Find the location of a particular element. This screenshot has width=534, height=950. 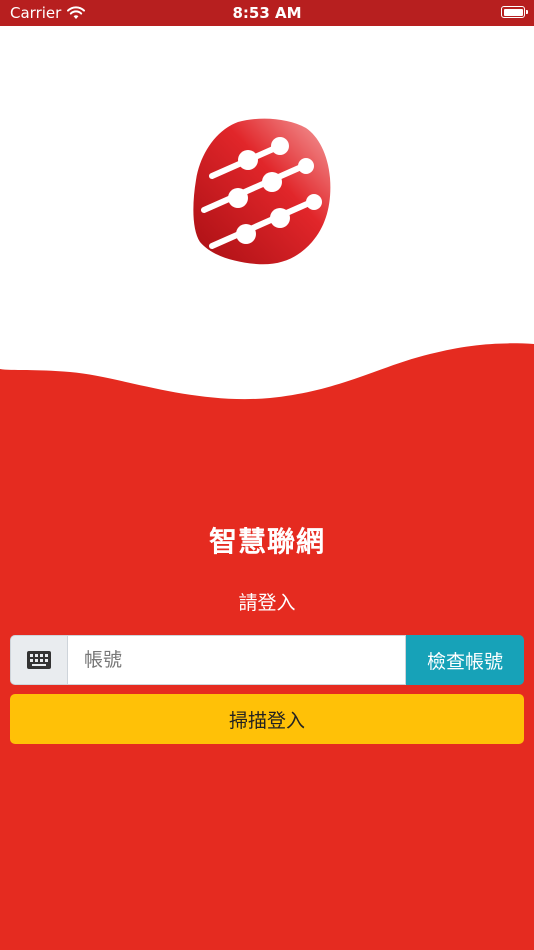

keyboard-icon is located at coordinates (39, 660).